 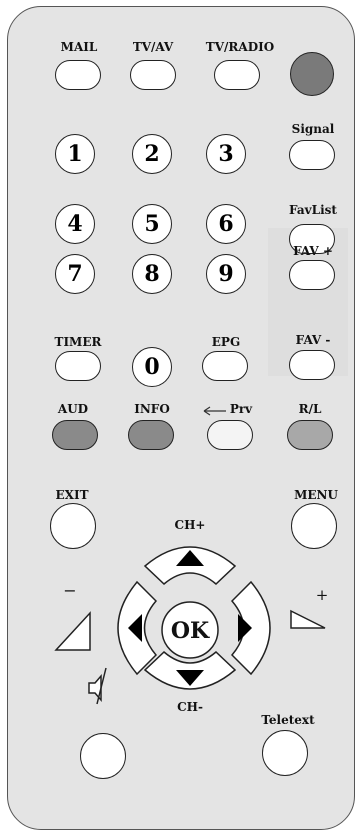 I want to click on ok-label: OK, so click(x=190, y=631).